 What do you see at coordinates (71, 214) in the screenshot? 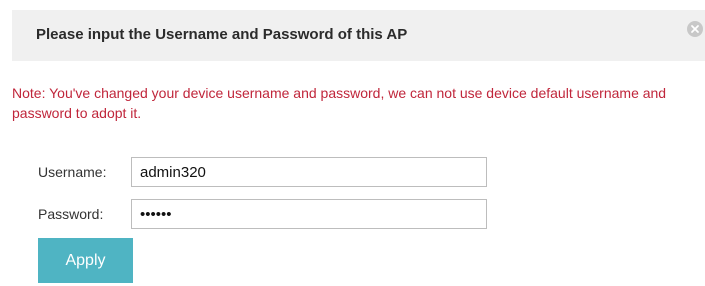
I see `password-label: Password:` at bounding box center [71, 214].